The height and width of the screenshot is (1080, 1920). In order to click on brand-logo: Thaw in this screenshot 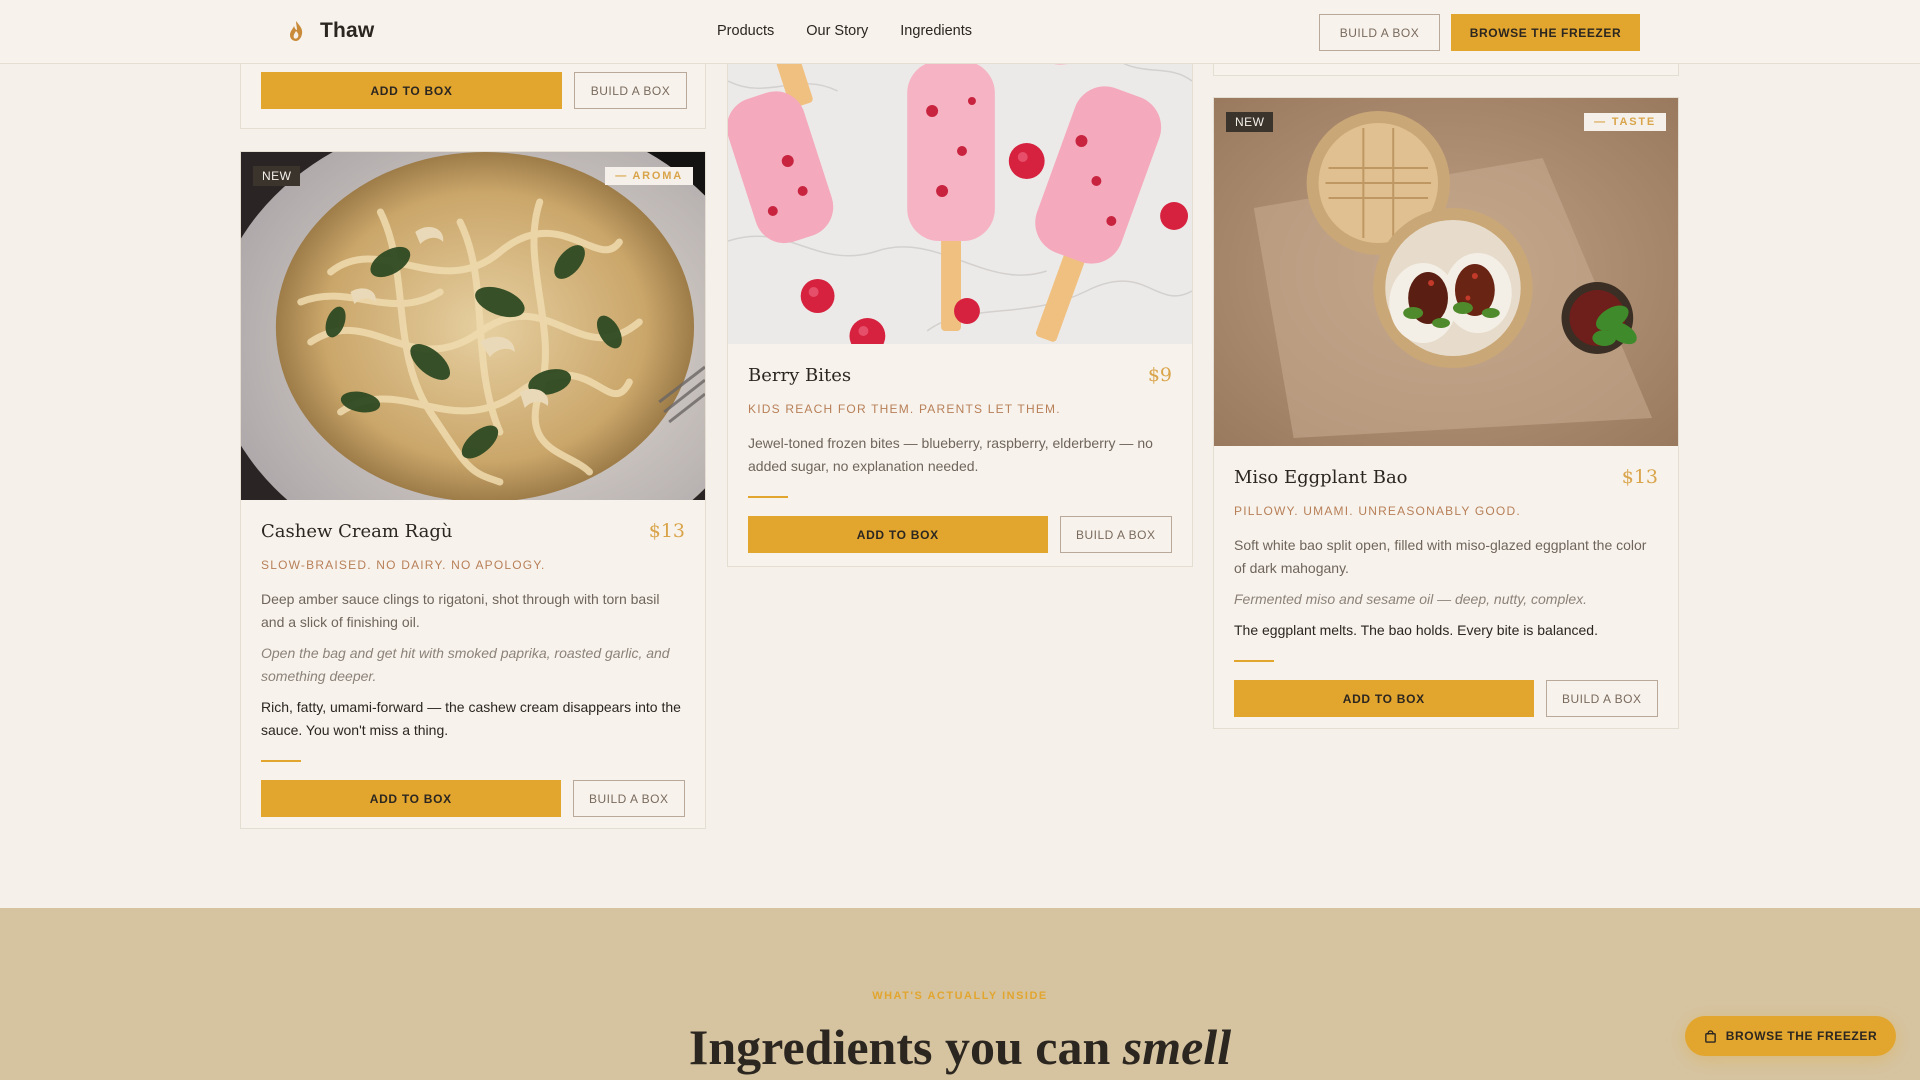, I will do `click(330, 31)`.